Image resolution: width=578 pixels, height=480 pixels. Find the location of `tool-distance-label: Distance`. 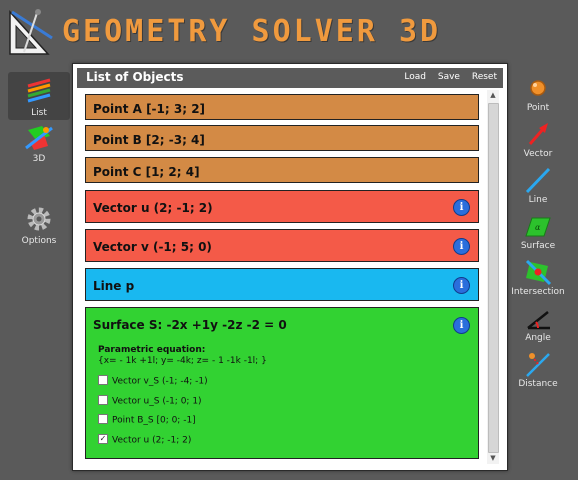

tool-distance-label: Distance is located at coordinates (538, 384).